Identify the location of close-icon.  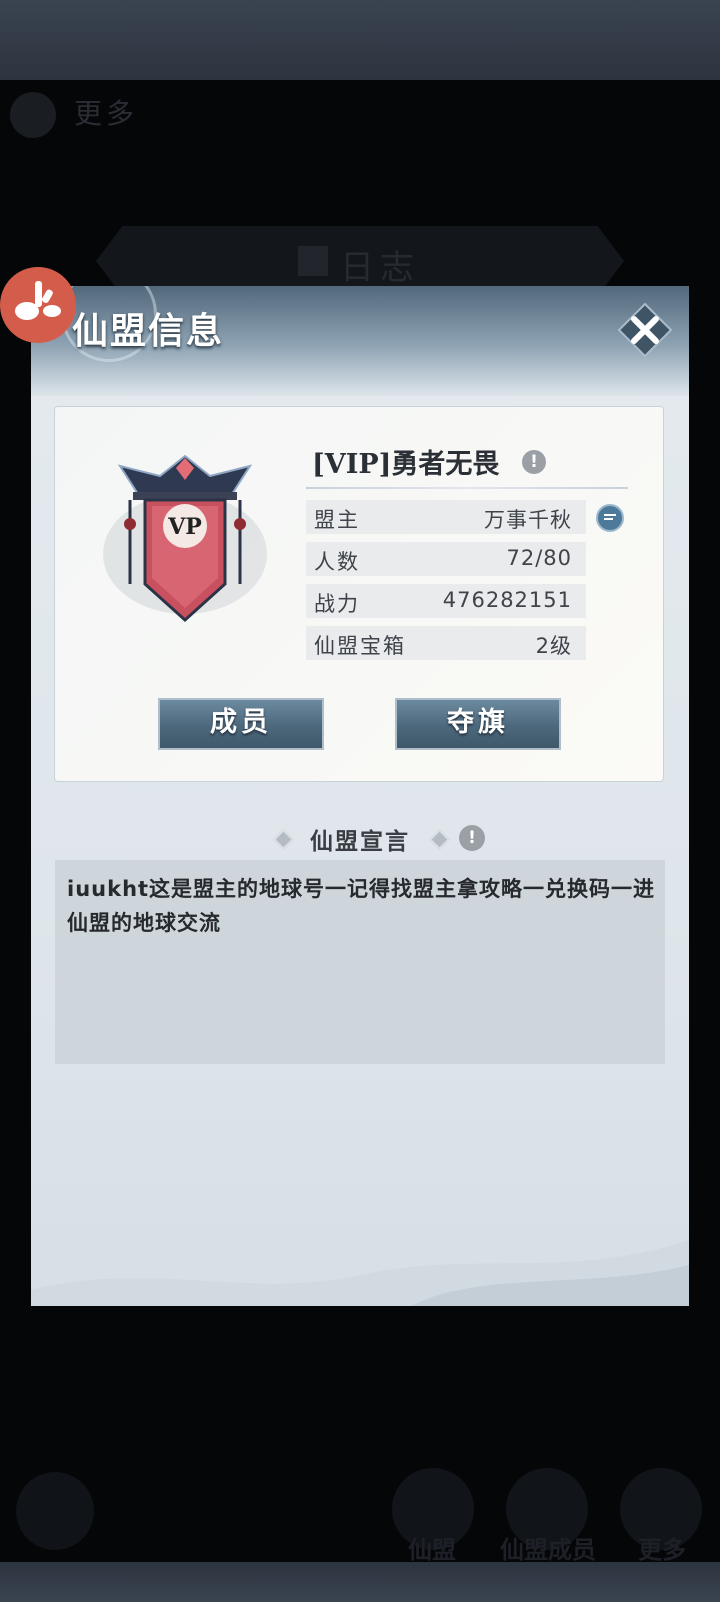
(645, 330).